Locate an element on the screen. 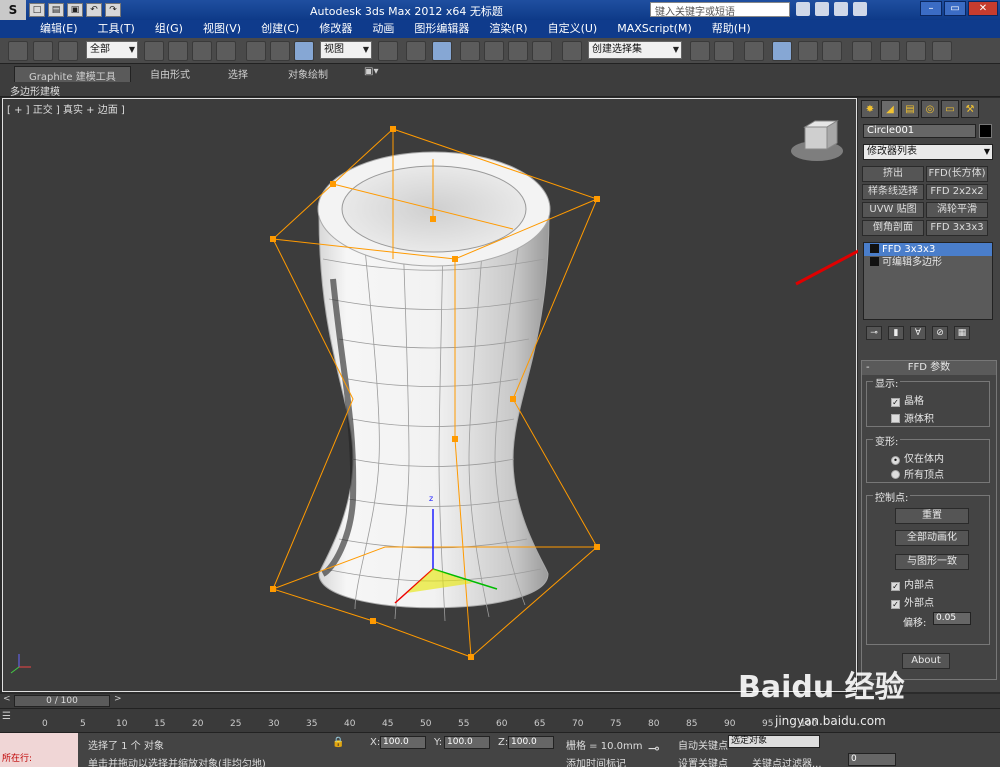 The width and height of the screenshot is (1000, 767). tick-label: 20 is located at coordinates (198, 724).